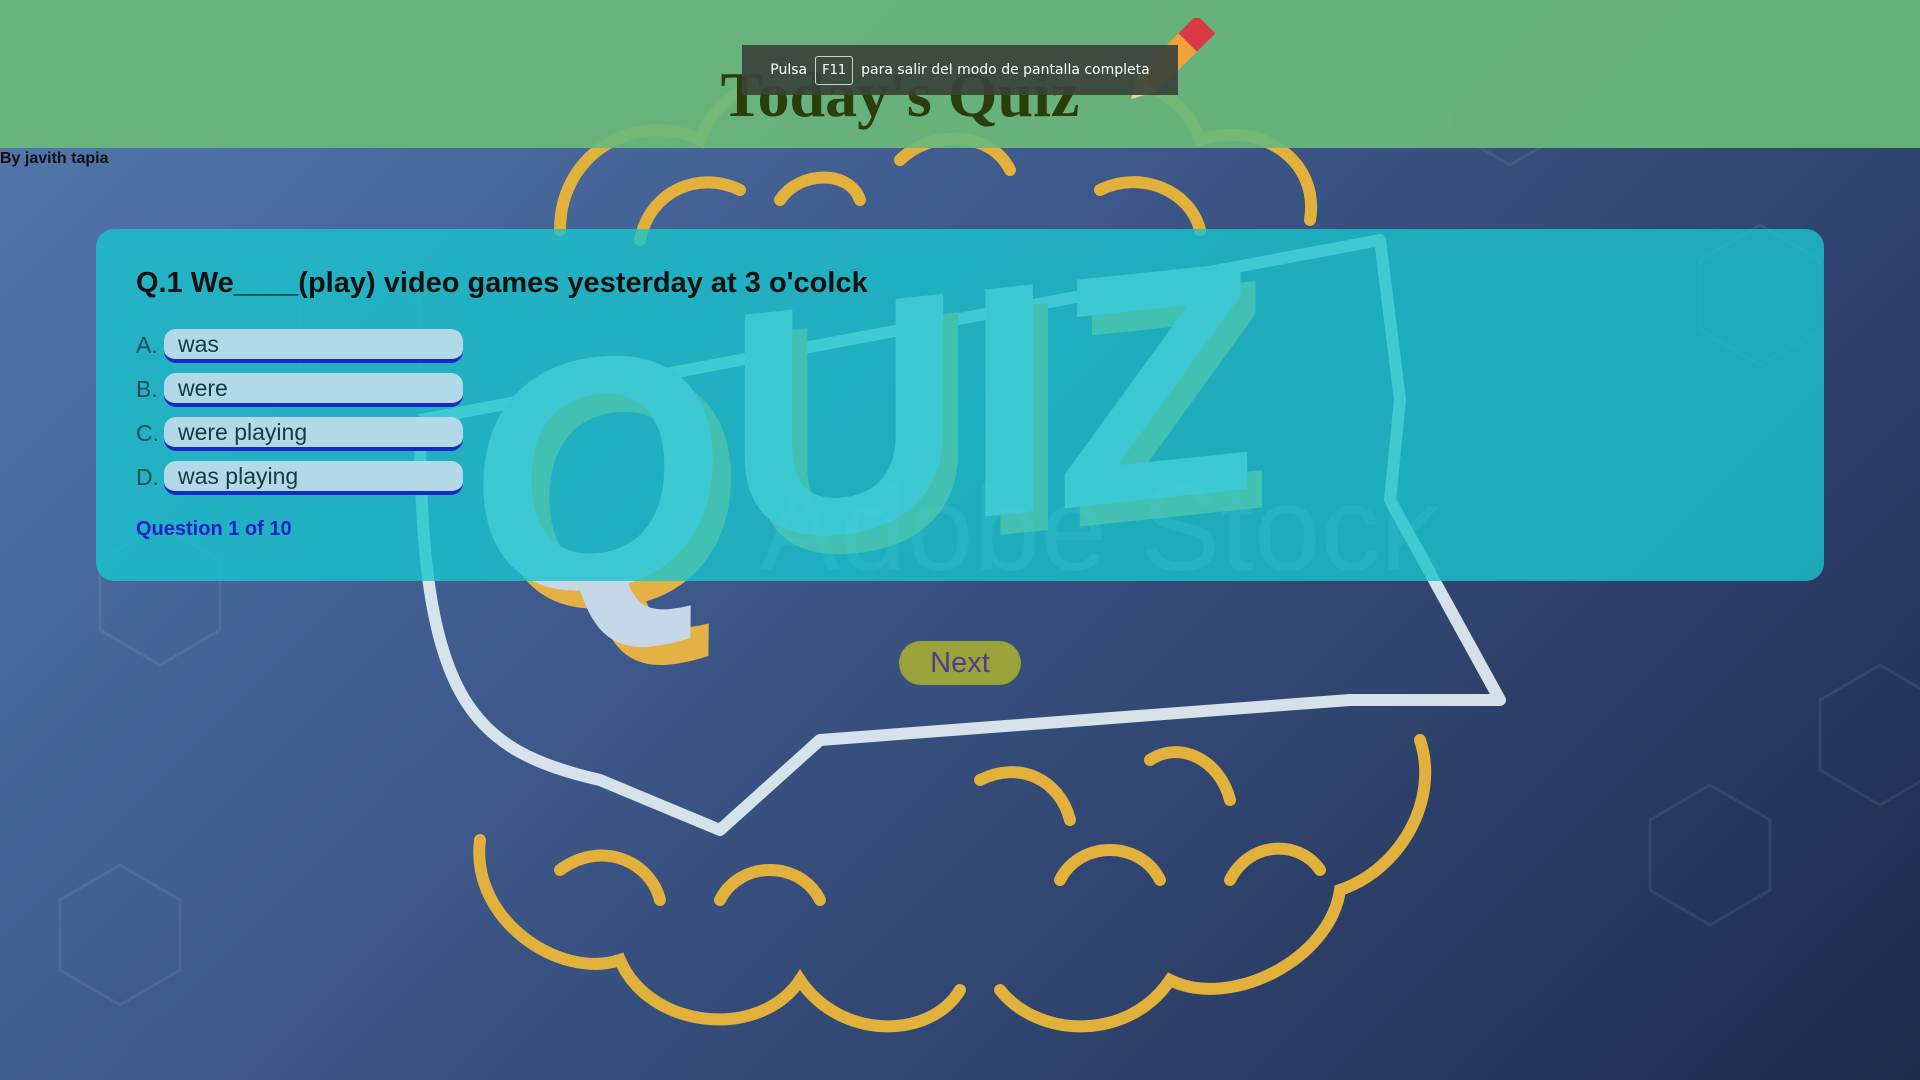  Describe the element at coordinates (147, 432) in the screenshot. I see `option-letter: C.` at that location.